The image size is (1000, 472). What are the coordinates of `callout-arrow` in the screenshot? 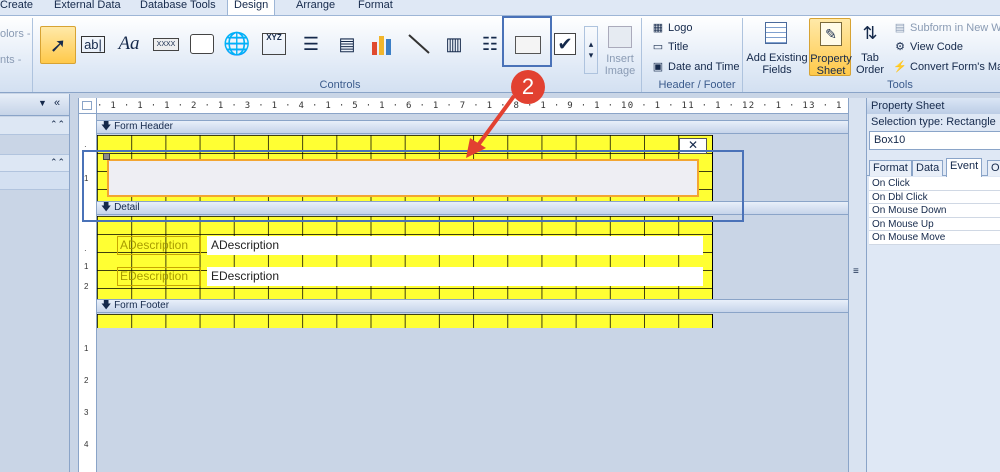 It's located at (491, 126).